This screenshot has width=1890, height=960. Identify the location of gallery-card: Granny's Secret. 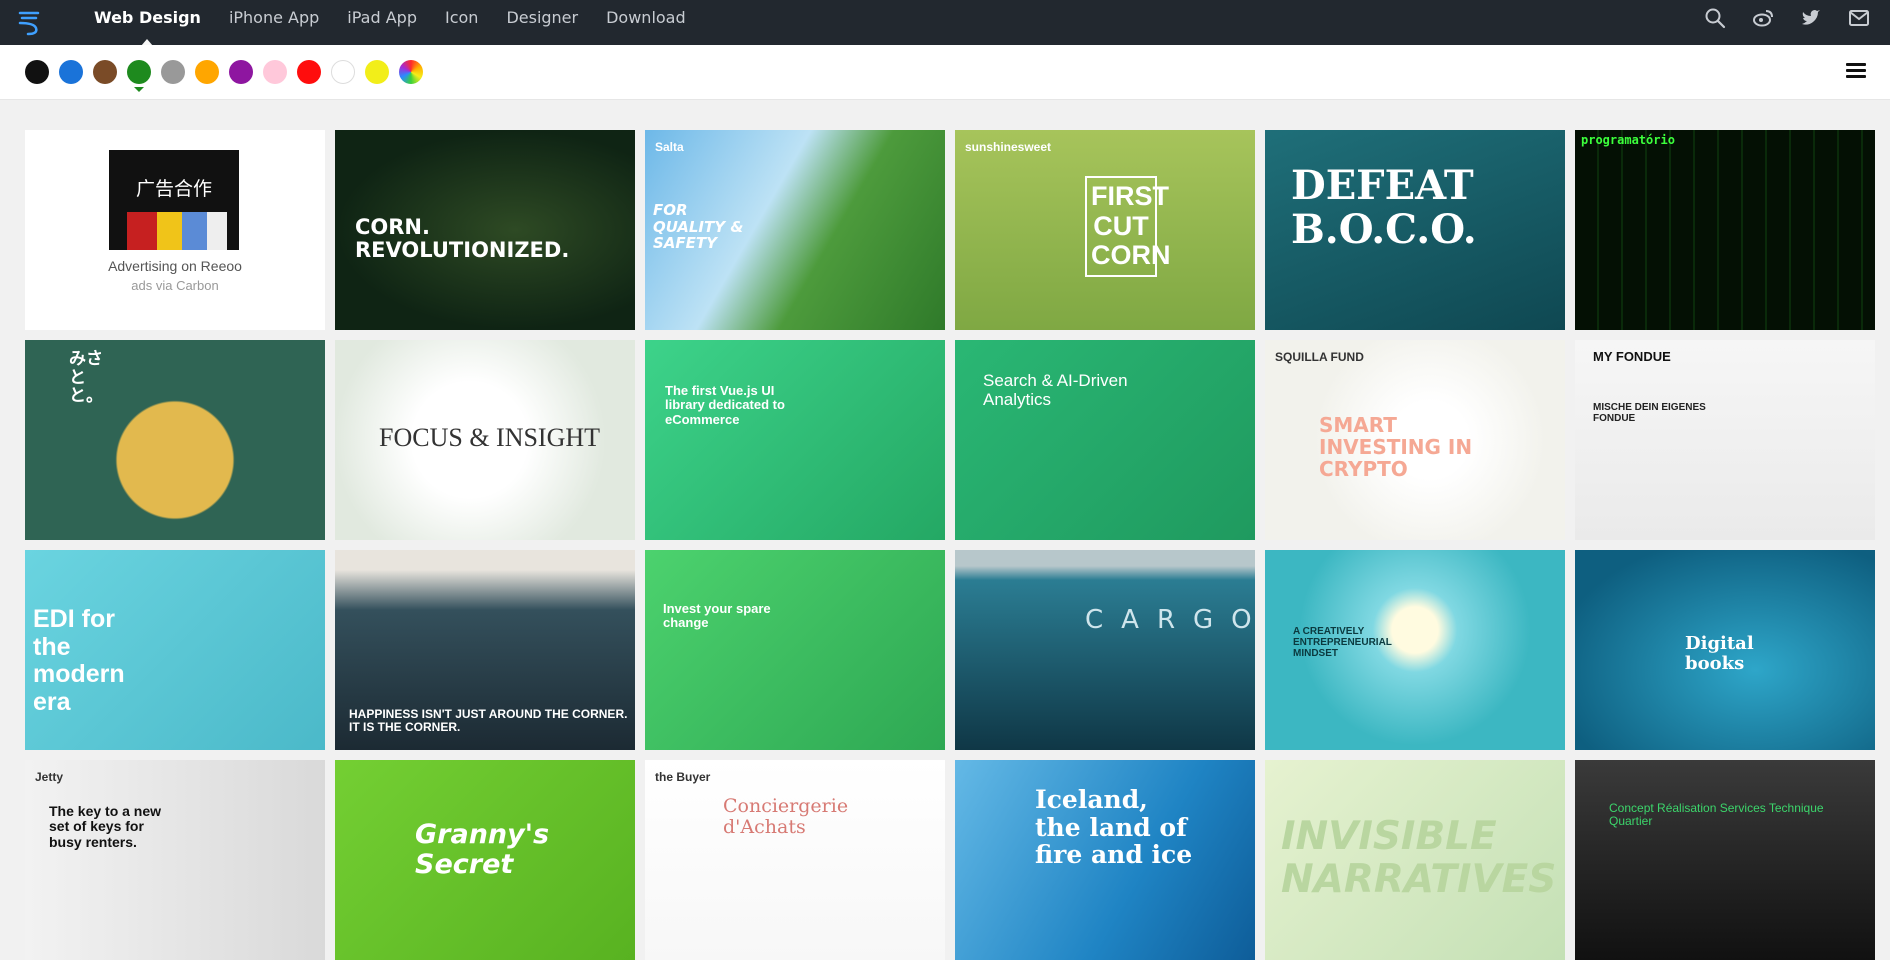
(485, 860).